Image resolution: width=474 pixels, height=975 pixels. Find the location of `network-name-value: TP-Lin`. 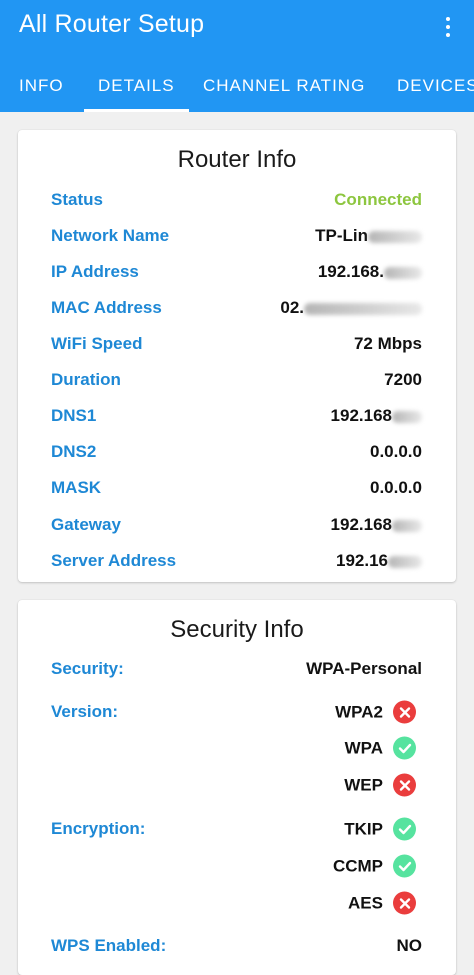

network-name-value: TP-Lin is located at coordinates (341, 235).